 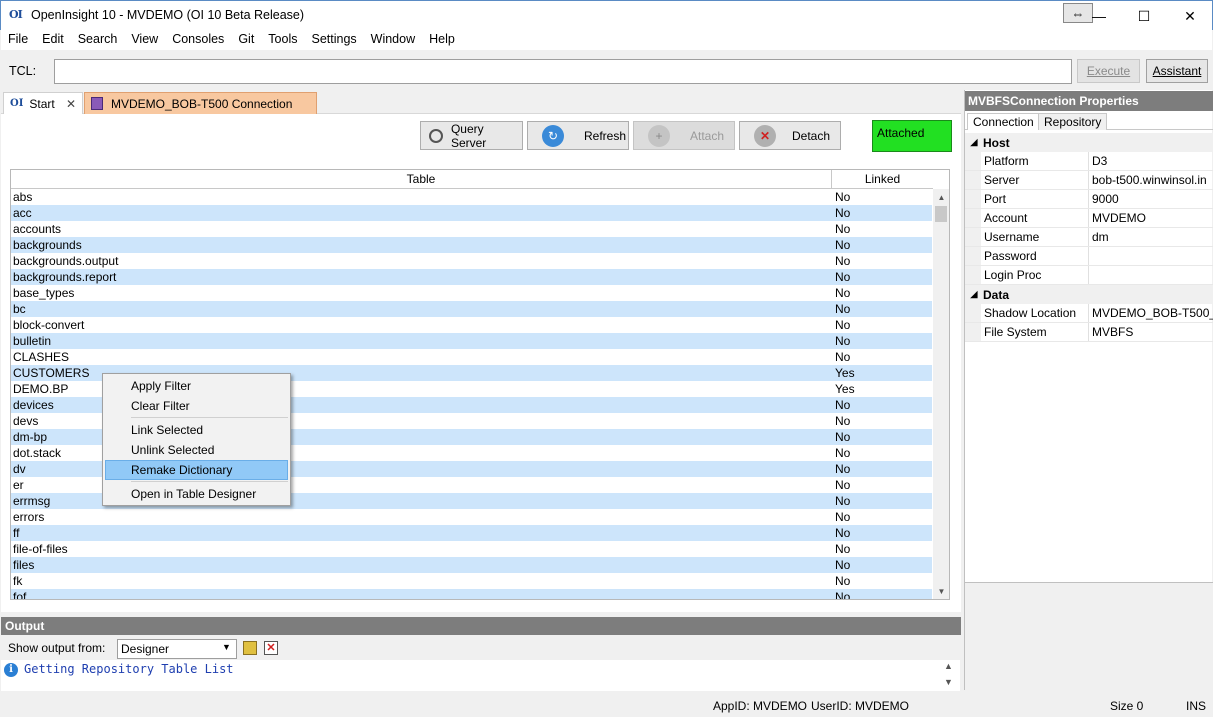 I want to click on table-row: accounts No, so click(x=471, y=229).